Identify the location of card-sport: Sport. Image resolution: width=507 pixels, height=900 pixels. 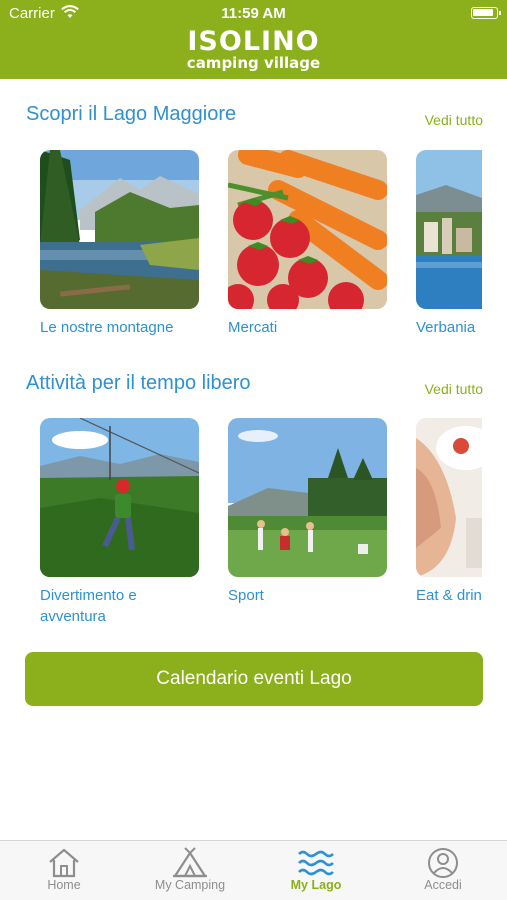
(307, 512).